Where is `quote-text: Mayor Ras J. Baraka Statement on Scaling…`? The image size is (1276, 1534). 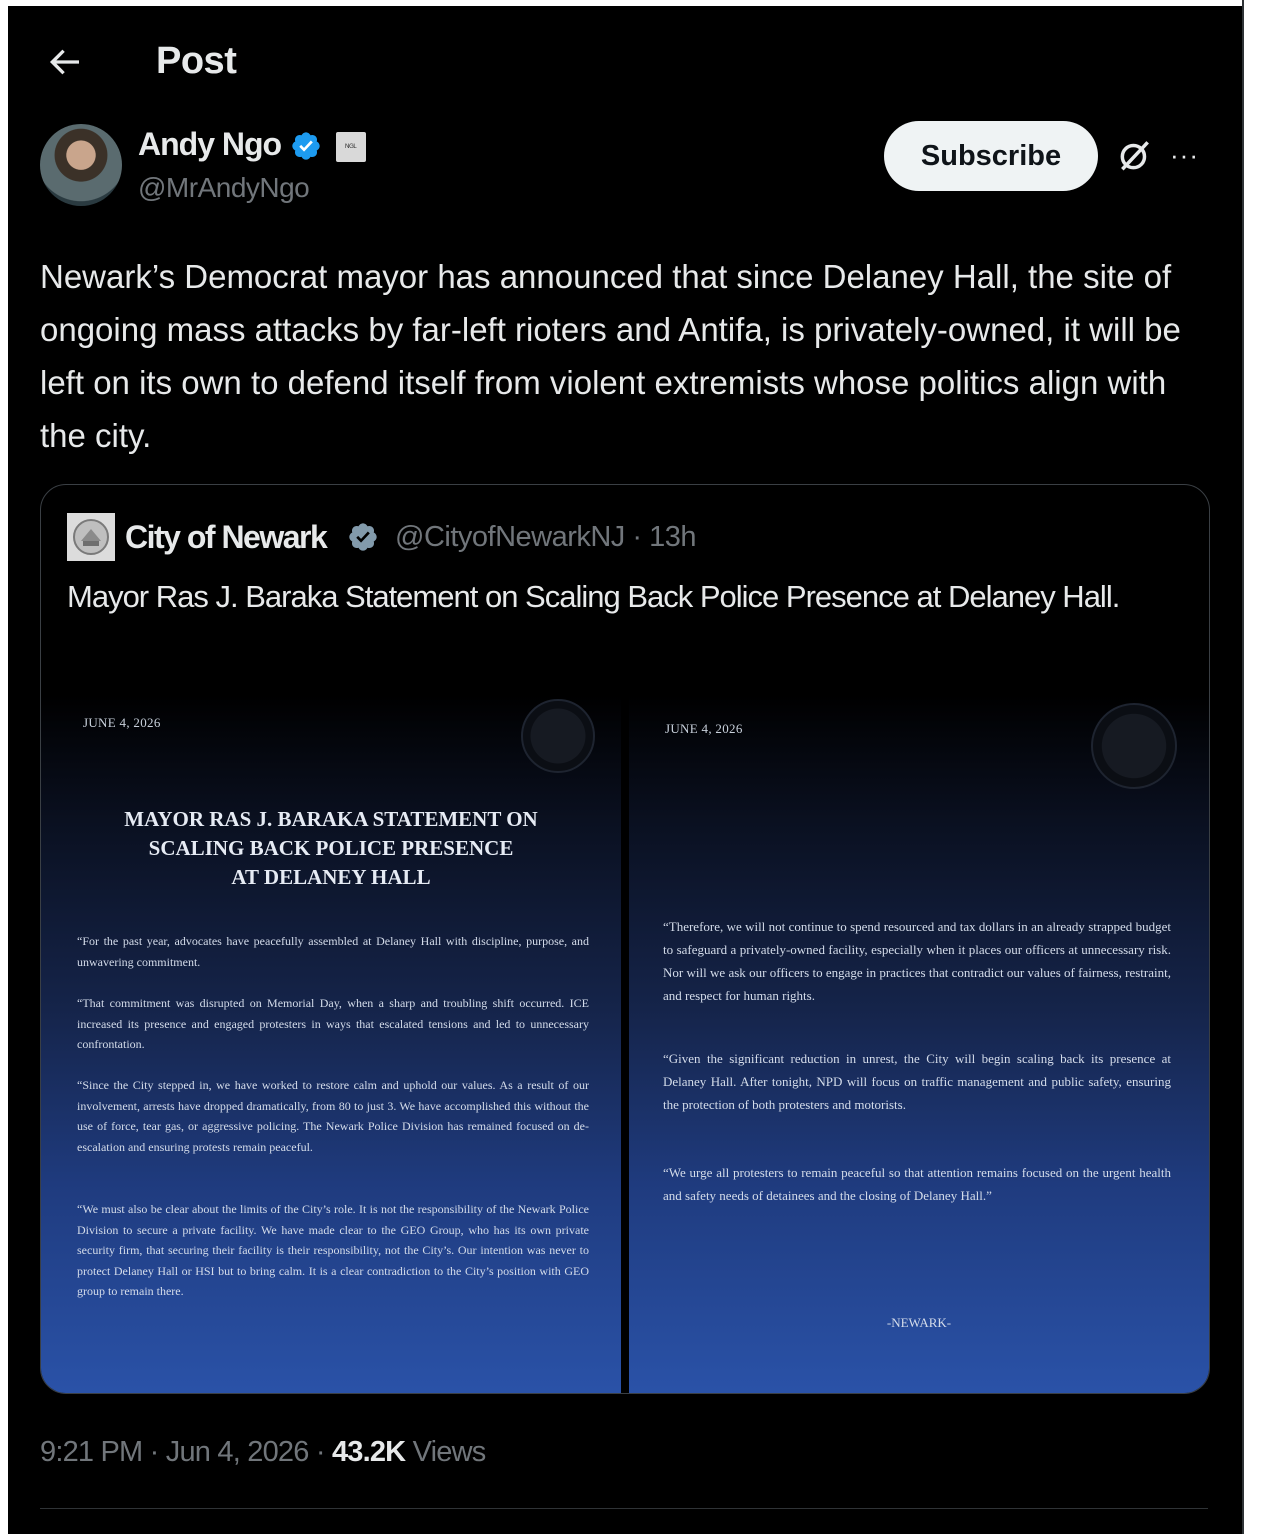
quote-text: Mayor Ras J. Baraka Statement on Scaling… is located at coordinates (593, 596).